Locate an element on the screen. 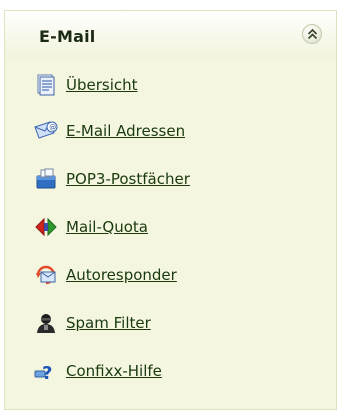 This screenshot has width=343, height=414. menu-item-label: Spam Filter is located at coordinates (108, 323).